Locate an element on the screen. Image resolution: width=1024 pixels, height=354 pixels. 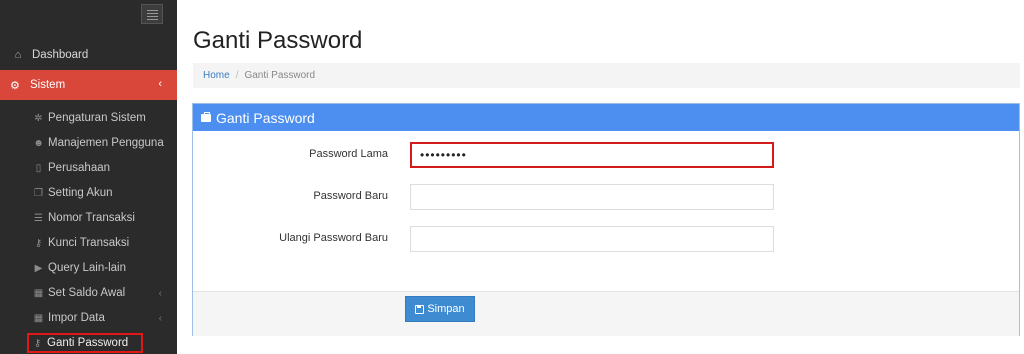
new-password-label: Password Baru is located at coordinates (350, 196).